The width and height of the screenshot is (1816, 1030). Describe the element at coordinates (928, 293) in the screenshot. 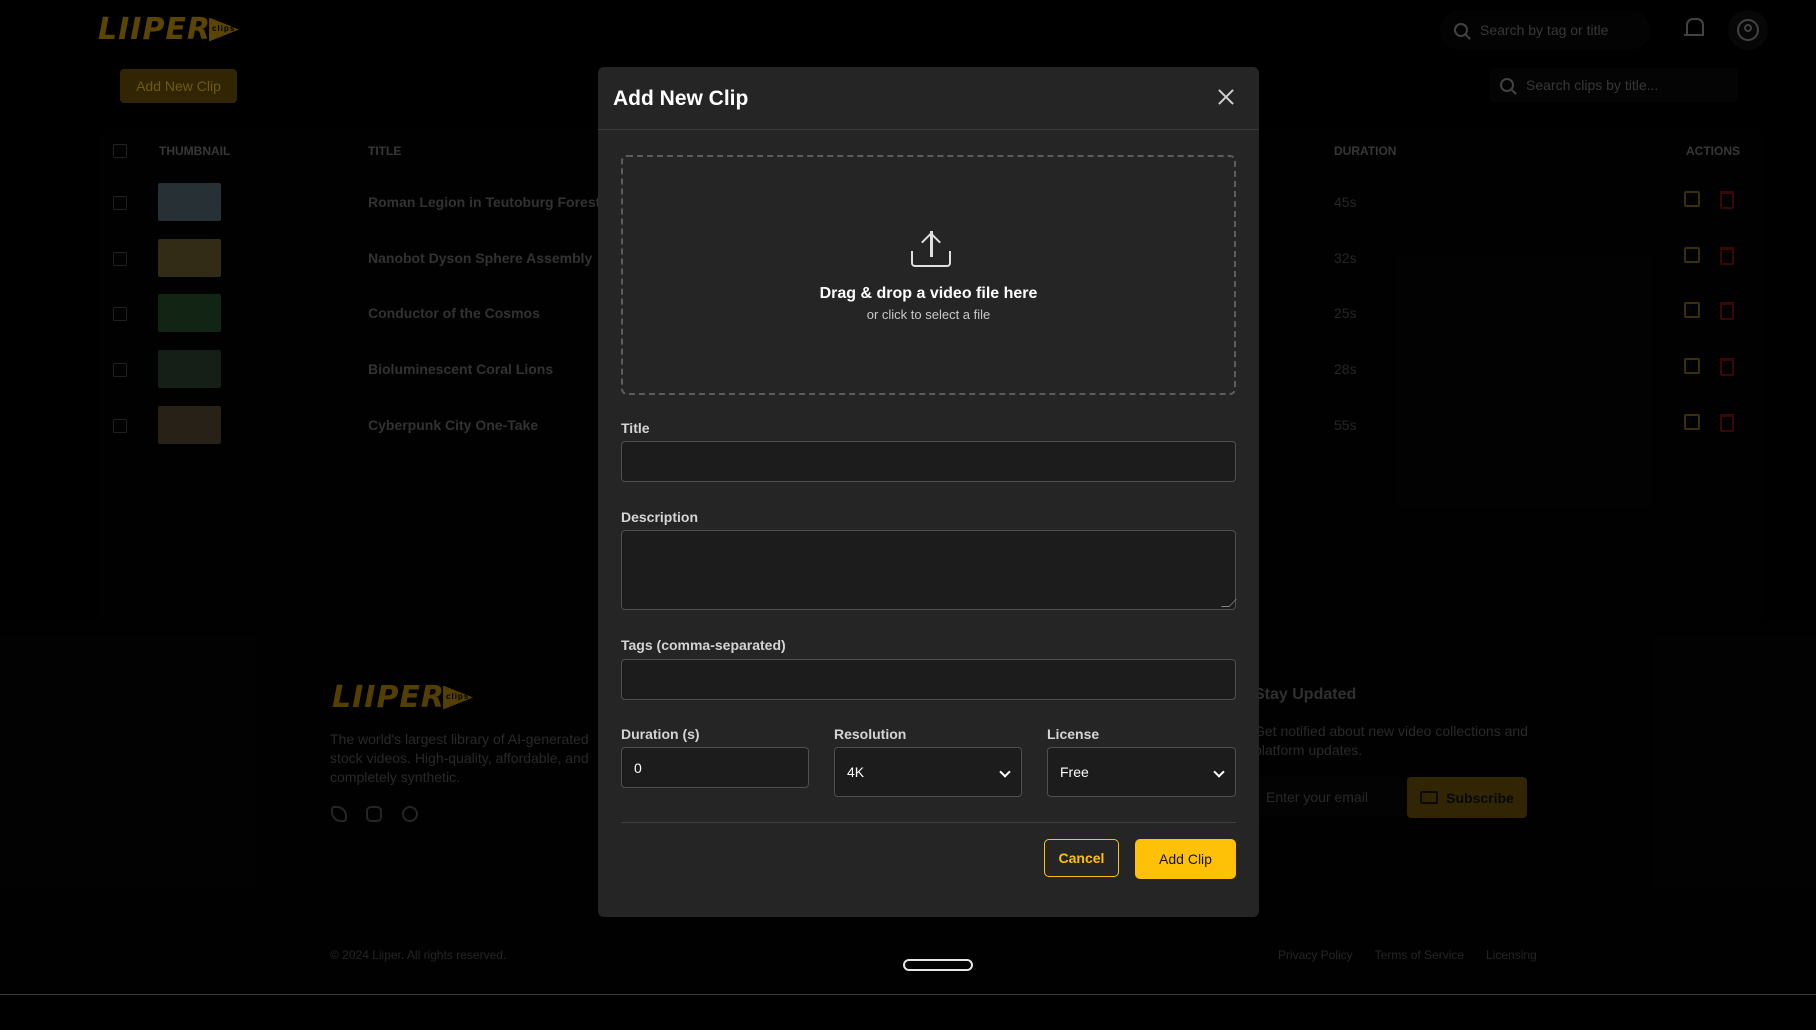

I see `dropzone-title: Drag & drop a video file here` at that location.